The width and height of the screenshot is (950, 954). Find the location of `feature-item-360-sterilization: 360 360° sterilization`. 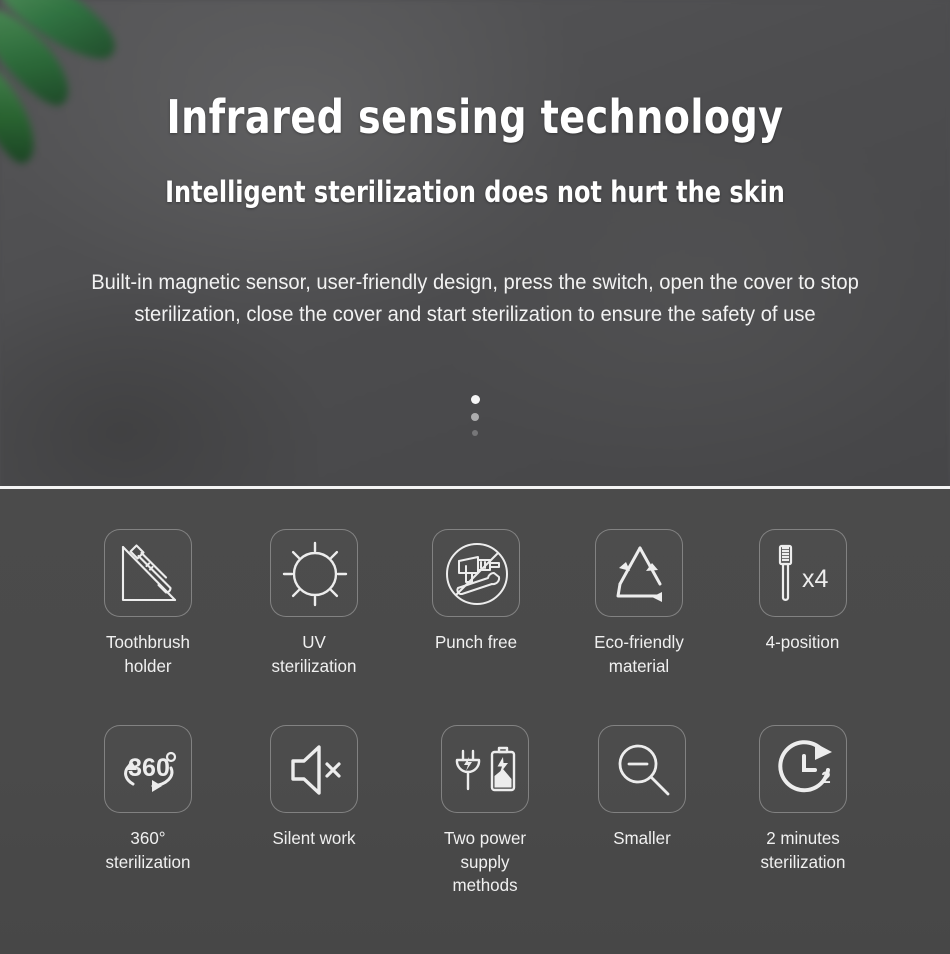

feature-item-360-sterilization: 360 360° sterilization is located at coordinates (148, 799).